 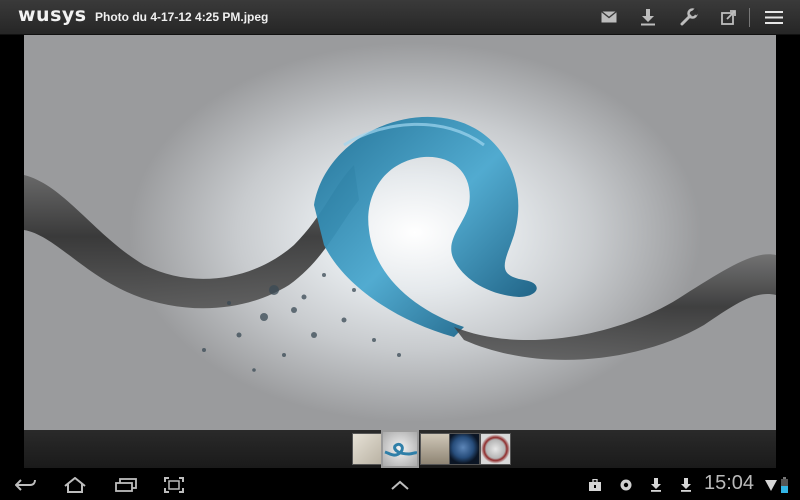 What do you see at coordinates (26, 485) in the screenshot?
I see `back-icon` at bounding box center [26, 485].